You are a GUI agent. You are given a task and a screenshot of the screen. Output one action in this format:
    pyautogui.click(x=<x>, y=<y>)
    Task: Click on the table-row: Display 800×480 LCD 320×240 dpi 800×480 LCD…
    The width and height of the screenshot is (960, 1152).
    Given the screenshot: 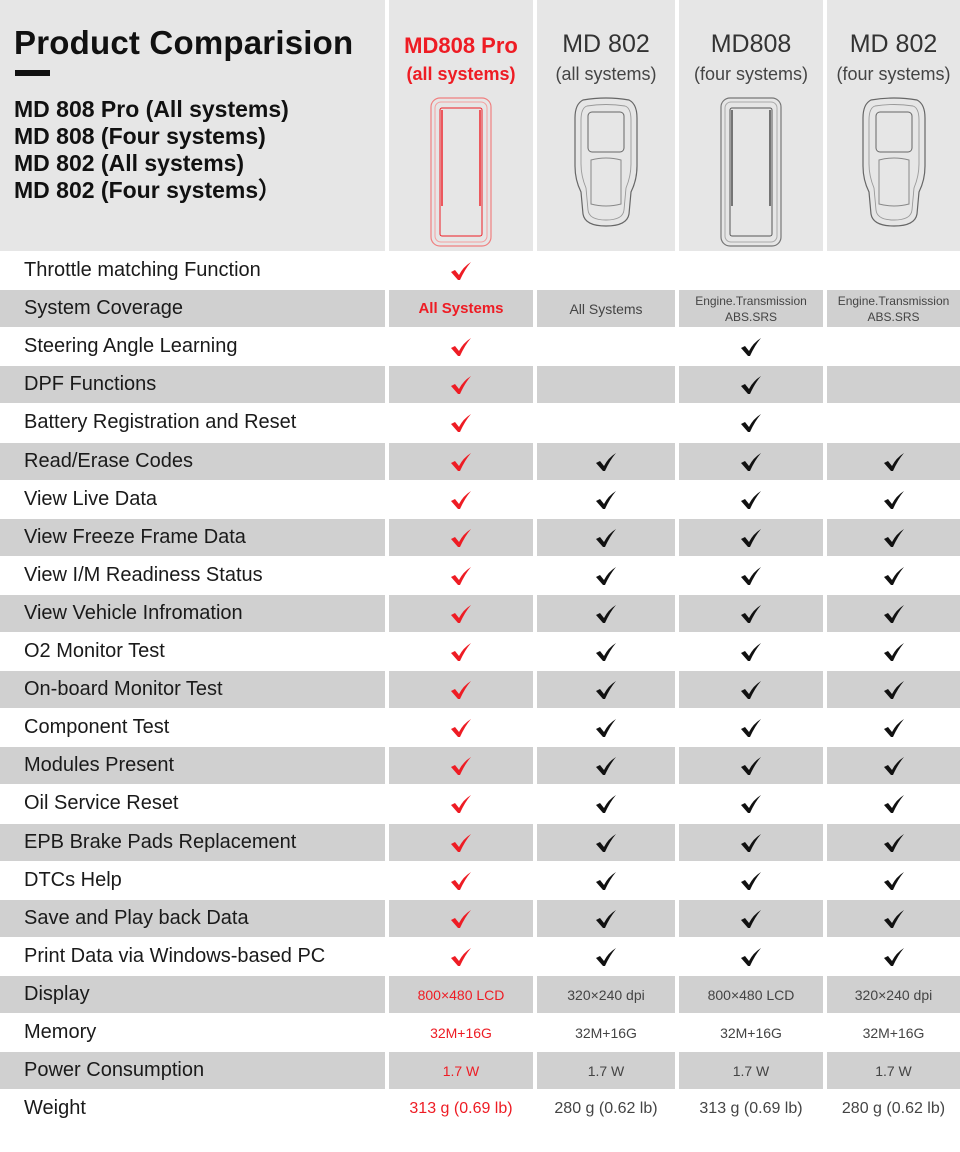 What is the action you would take?
    pyautogui.click(x=480, y=994)
    